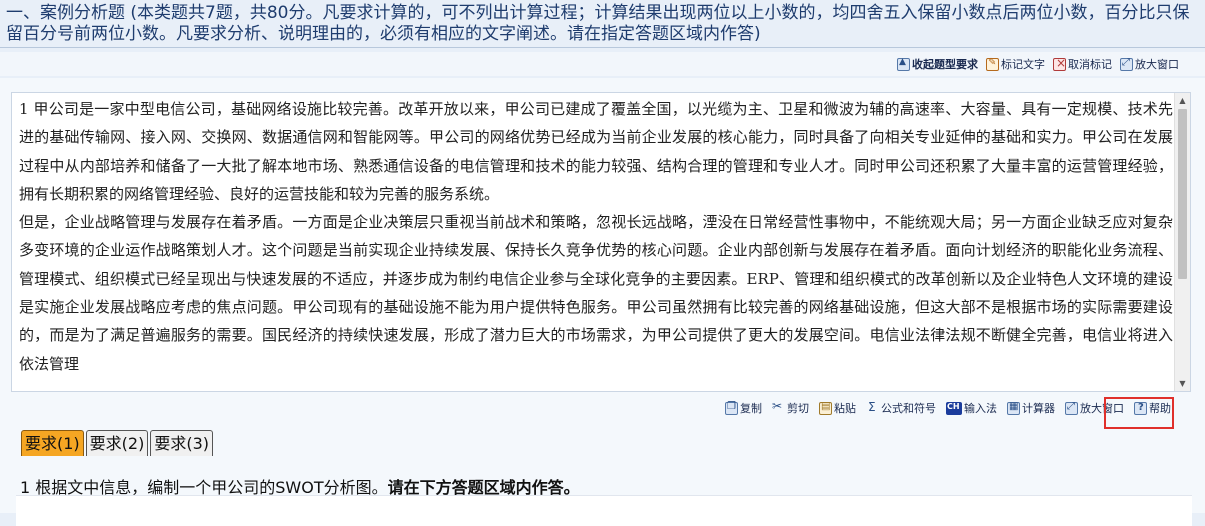 Image resolution: width=1205 pixels, height=526 pixels. Describe the element at coordinates (778, 407) in the screenshot. I see `scissors-icon` at that location.